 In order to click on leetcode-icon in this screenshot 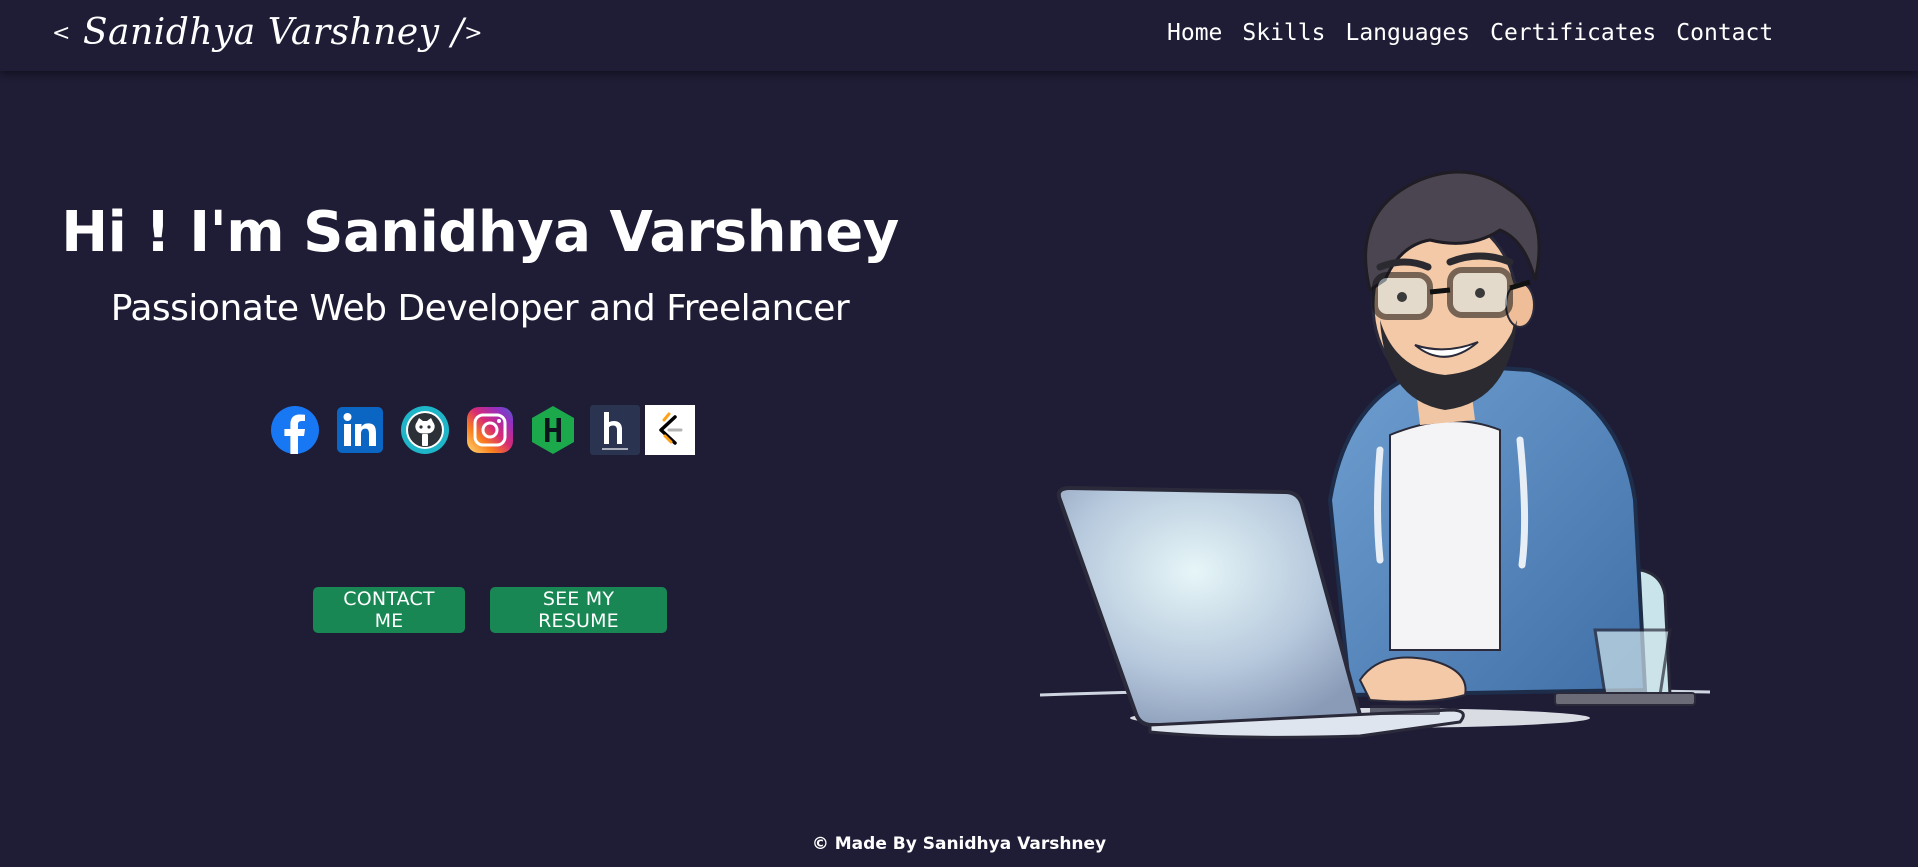, I will do `click(670, 430)`.